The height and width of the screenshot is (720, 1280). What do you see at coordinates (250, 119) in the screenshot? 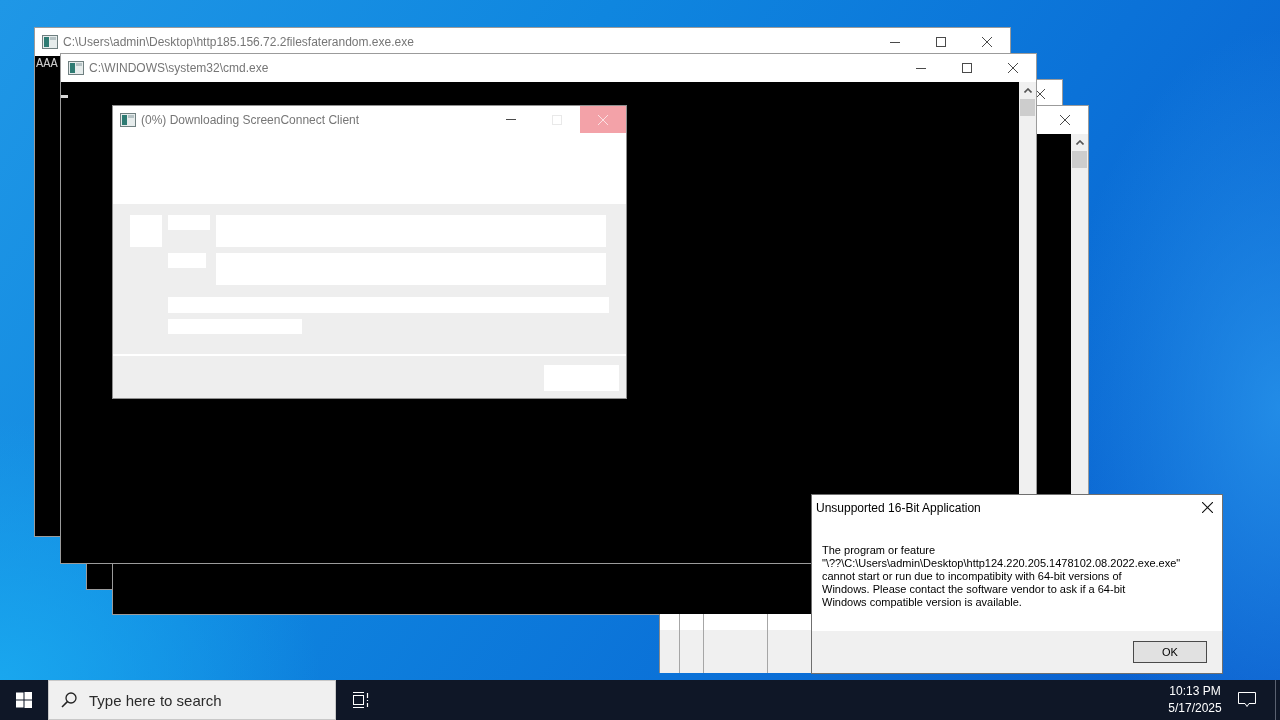
I see `dialog-title: (0%) Downloading ScreenConnect Client` at bounding box center [250, 119].